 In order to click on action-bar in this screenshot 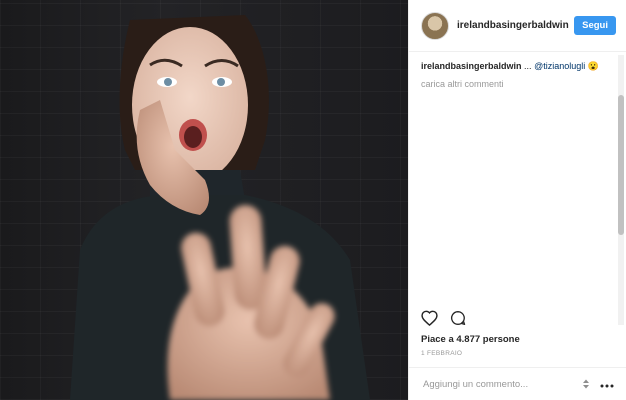, I will do `click(443, 320)`.